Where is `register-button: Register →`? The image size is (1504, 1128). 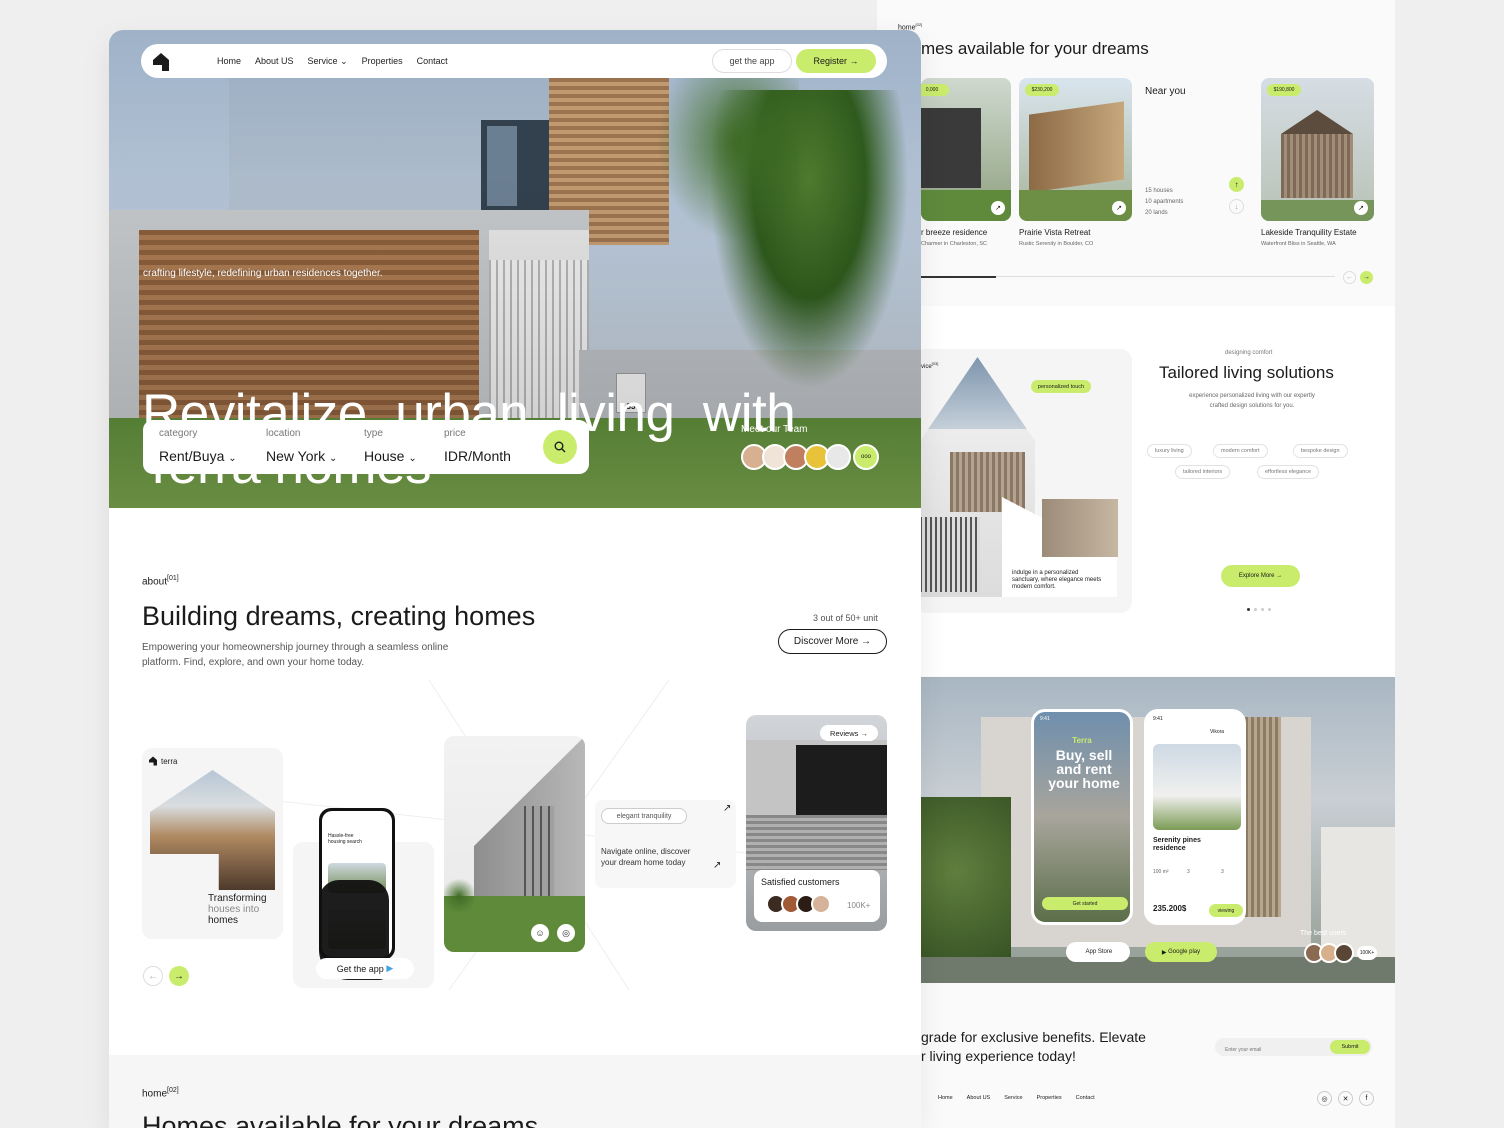 register-button: Register → is located at coordinates (836, 61).